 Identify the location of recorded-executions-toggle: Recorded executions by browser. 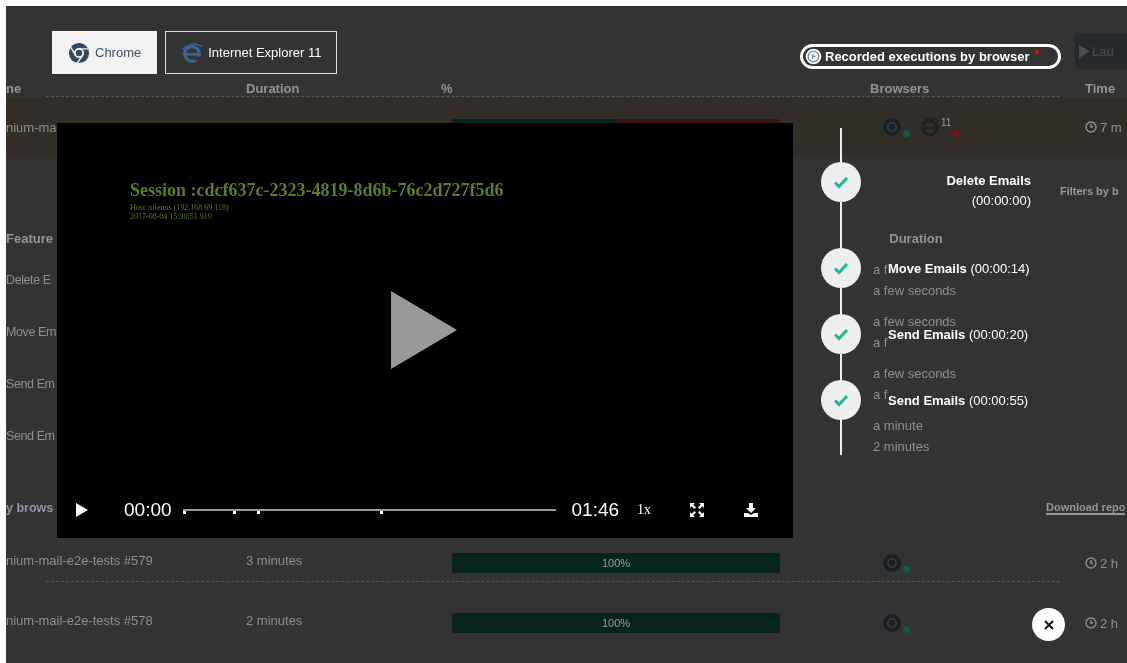
(930, 56).